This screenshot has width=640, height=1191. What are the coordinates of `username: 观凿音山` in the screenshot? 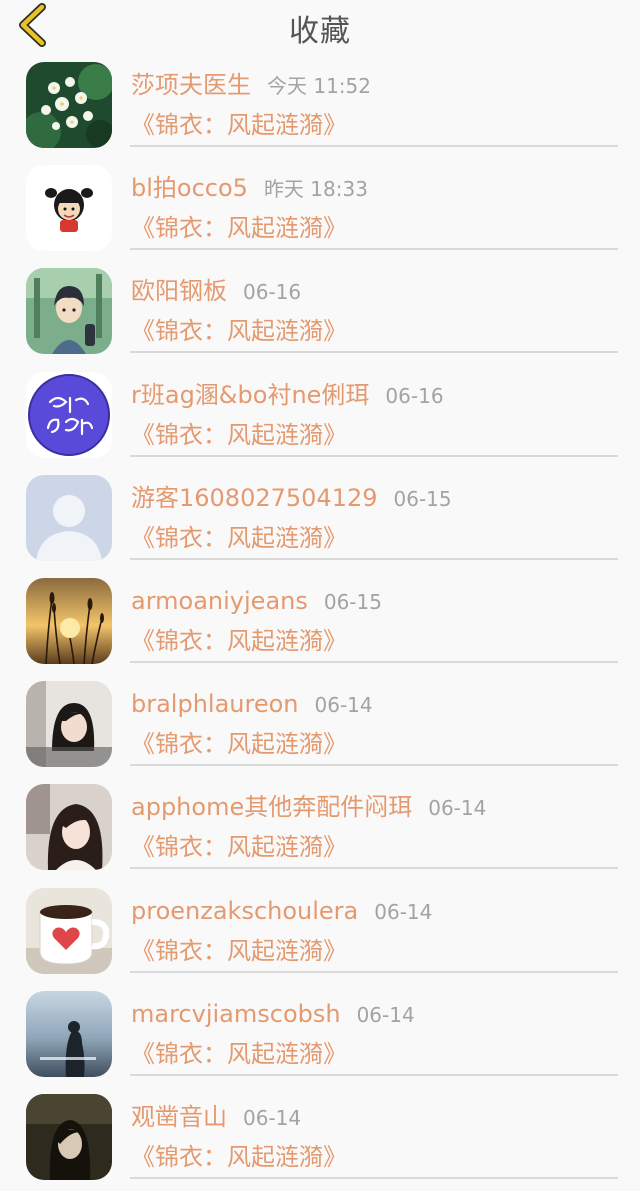 It's located at (179, 1117).